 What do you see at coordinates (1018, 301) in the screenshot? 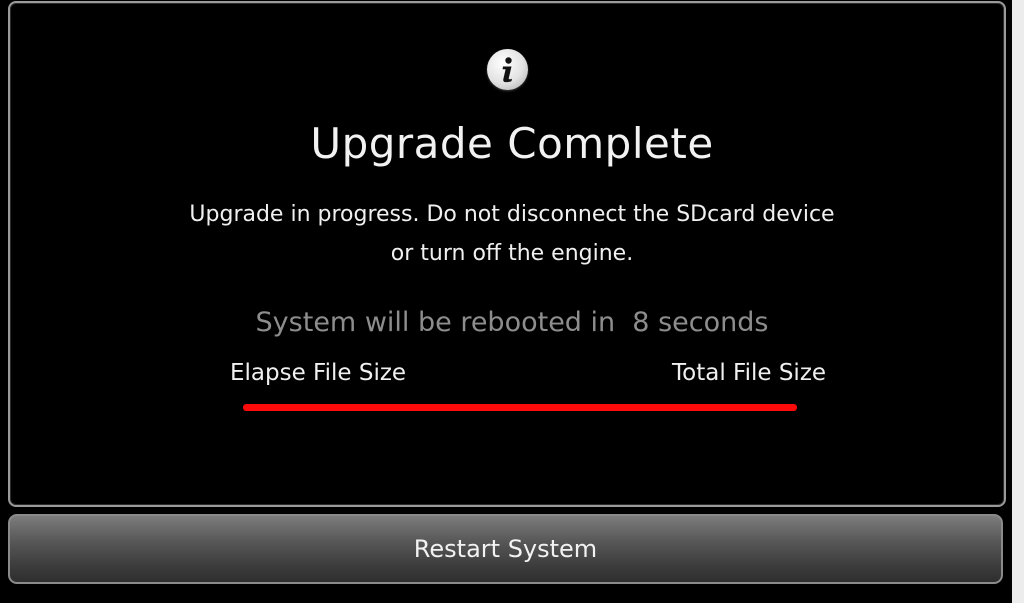
I see `screen-edge-margin` at bounding box center [1018, 301].